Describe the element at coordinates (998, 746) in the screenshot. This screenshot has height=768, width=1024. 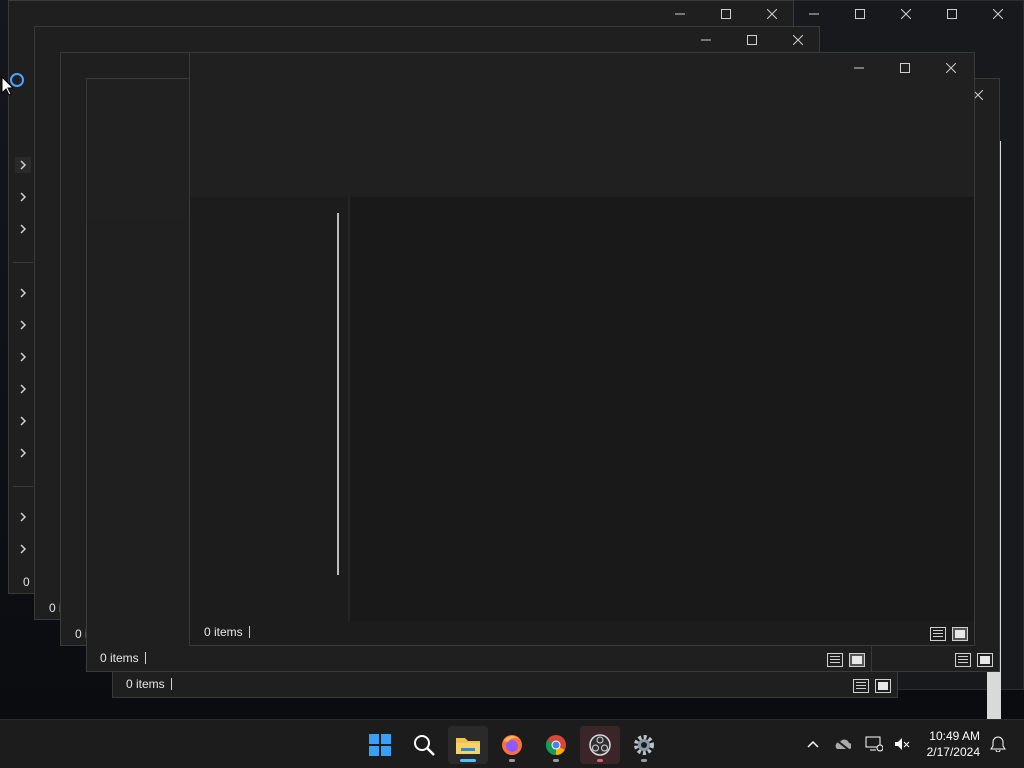
I see `notification-bell-icon` at that location.